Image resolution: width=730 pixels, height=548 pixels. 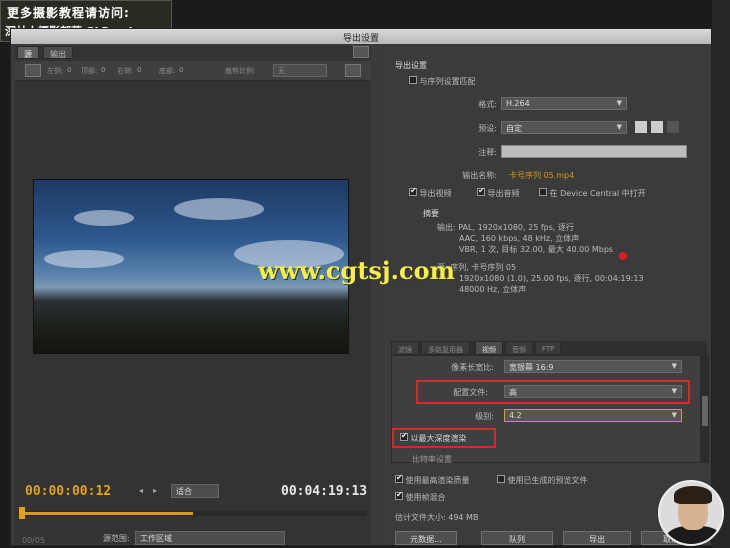 I want to click on comment-label: 注释:, so click(x=487, y=152).